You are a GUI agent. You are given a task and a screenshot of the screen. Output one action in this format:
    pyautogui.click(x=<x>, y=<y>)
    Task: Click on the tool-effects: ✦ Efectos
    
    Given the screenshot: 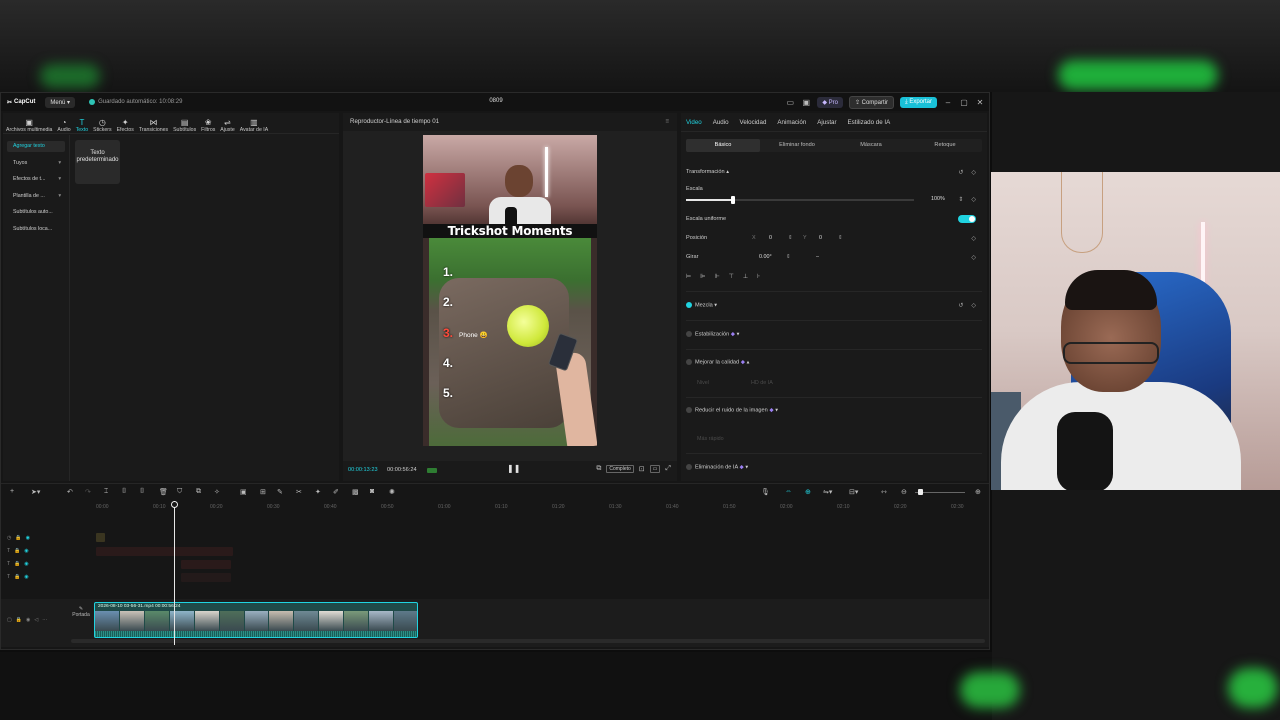 What is the action you would take?
    pyautogui.click(x=125, y=125)
    